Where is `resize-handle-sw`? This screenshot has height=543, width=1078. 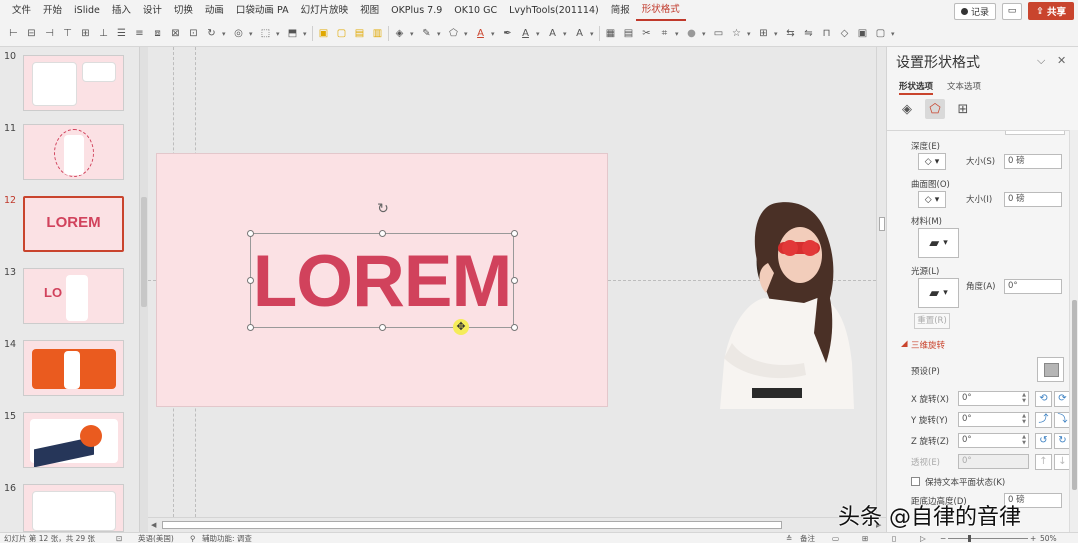 resize-handle-sw is located at coordinates (250, 327).